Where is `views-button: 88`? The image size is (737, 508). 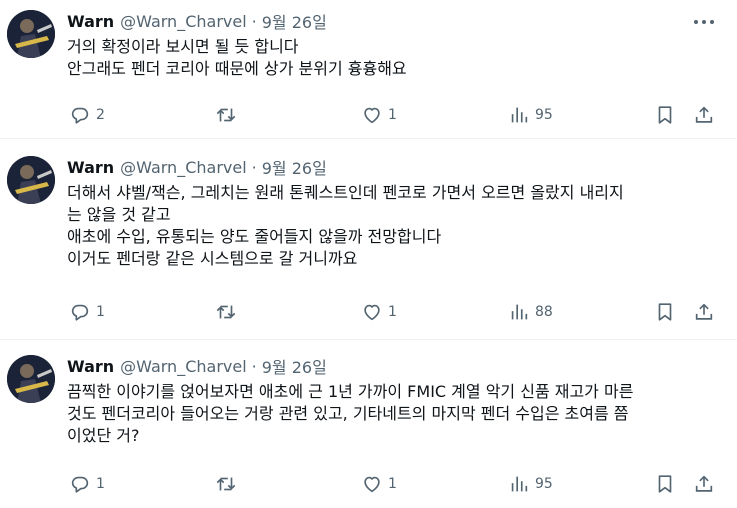 views-button: 88 is located at coordinates (530, 312).